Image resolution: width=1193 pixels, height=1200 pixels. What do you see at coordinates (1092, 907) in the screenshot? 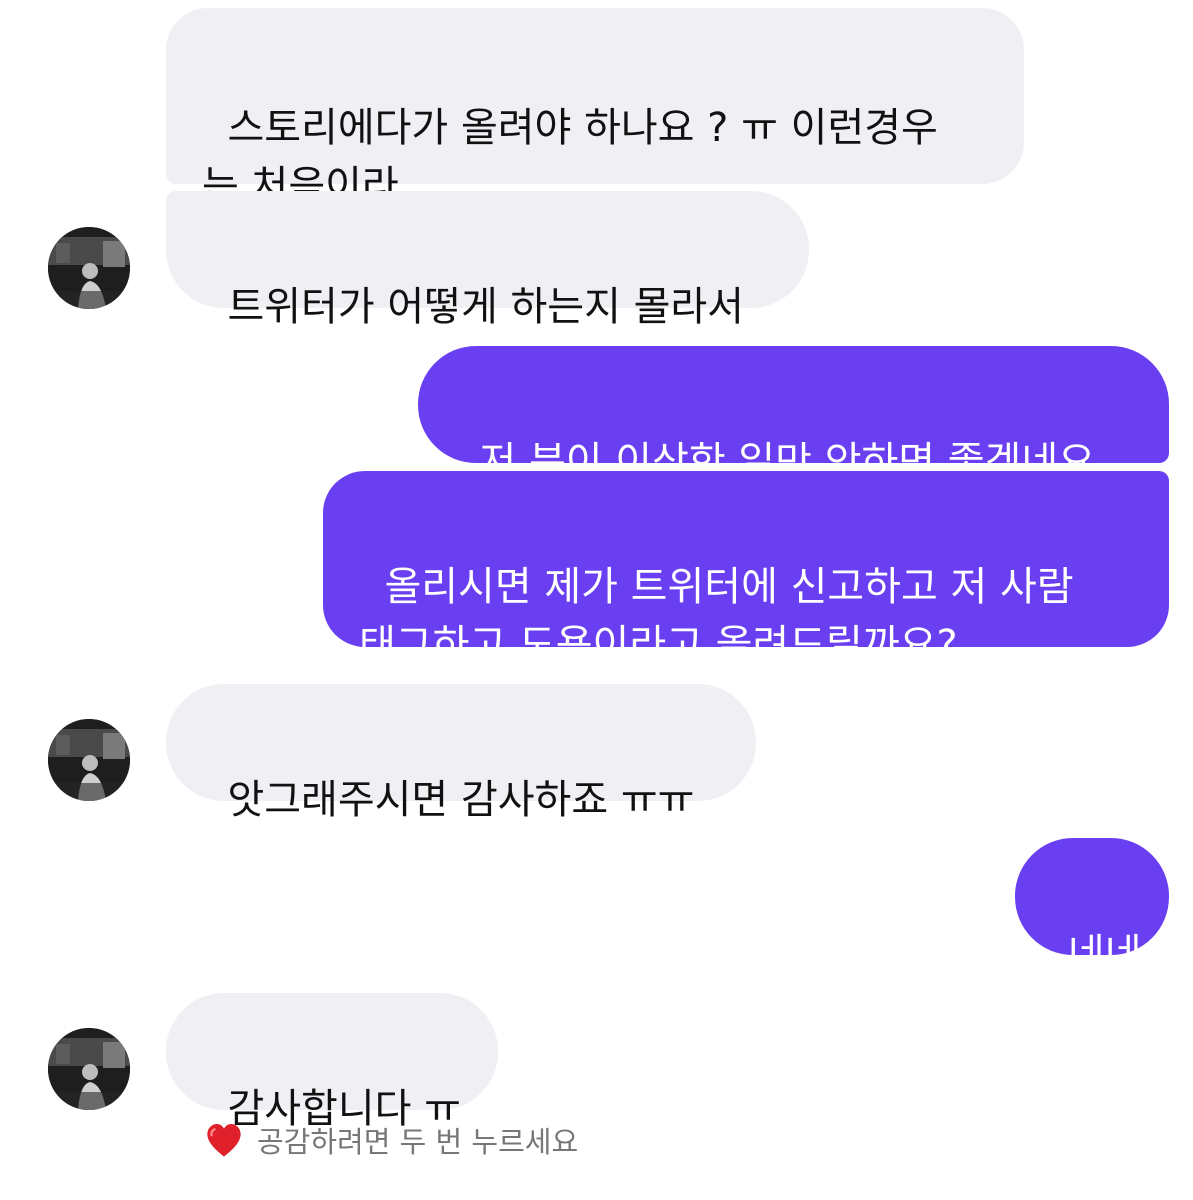
I see `message-bubble-outgoing: 네네` at bounding box center [1092, 907].